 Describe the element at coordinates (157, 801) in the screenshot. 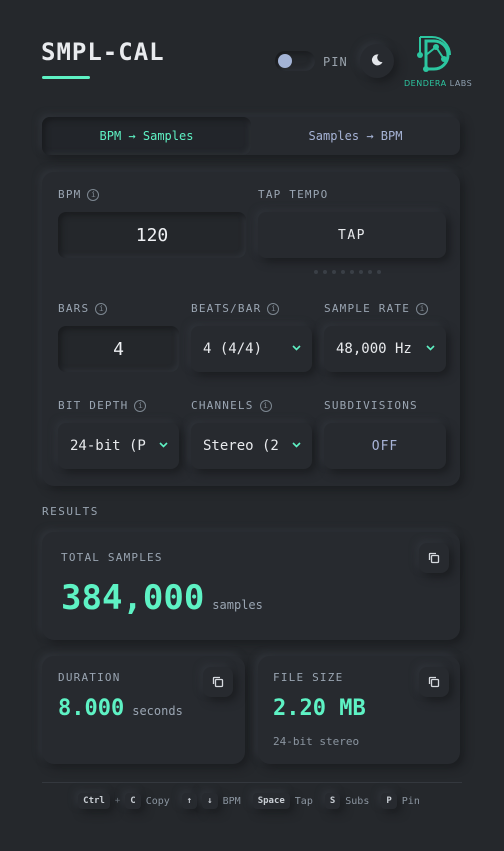

I see `shortcut-action: Copy` at that location.